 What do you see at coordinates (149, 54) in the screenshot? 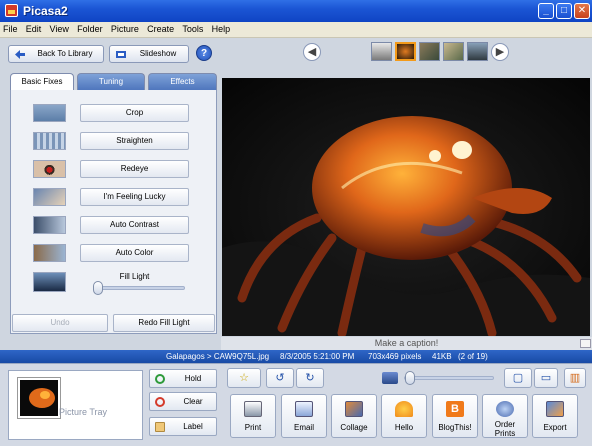
I see `slideshow-button: Slideshow` at bounding box center [149, 54].